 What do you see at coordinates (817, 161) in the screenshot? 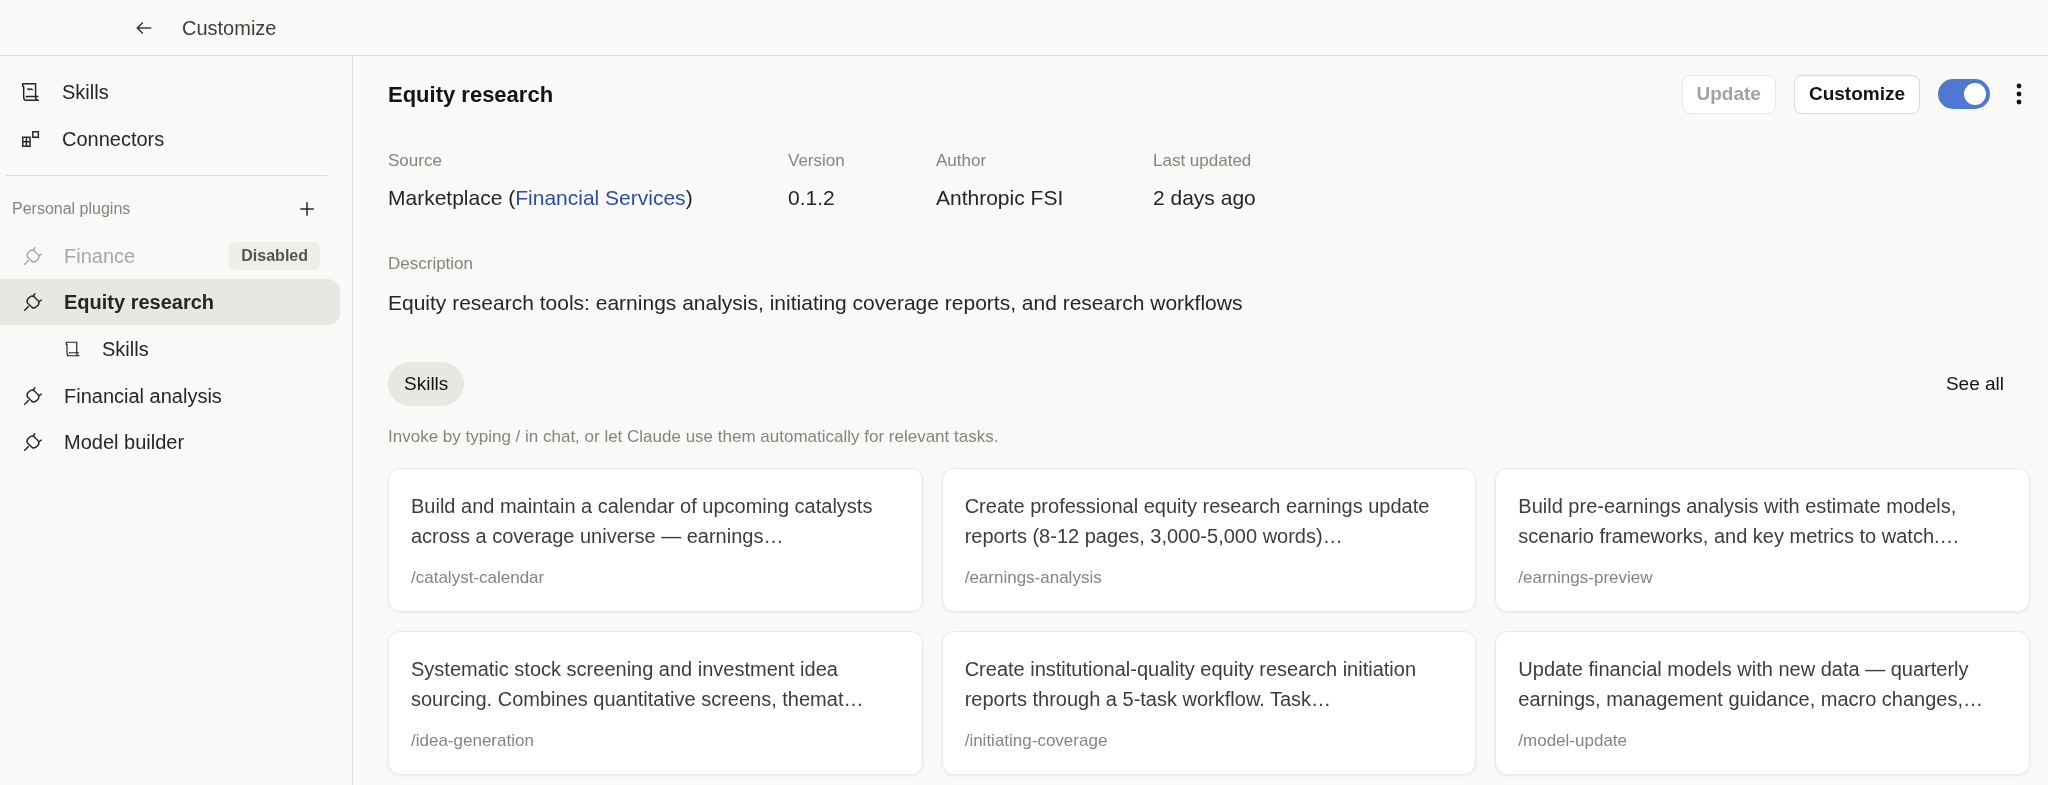
I see `meta-label: Version` at bounding box center [817, 161].